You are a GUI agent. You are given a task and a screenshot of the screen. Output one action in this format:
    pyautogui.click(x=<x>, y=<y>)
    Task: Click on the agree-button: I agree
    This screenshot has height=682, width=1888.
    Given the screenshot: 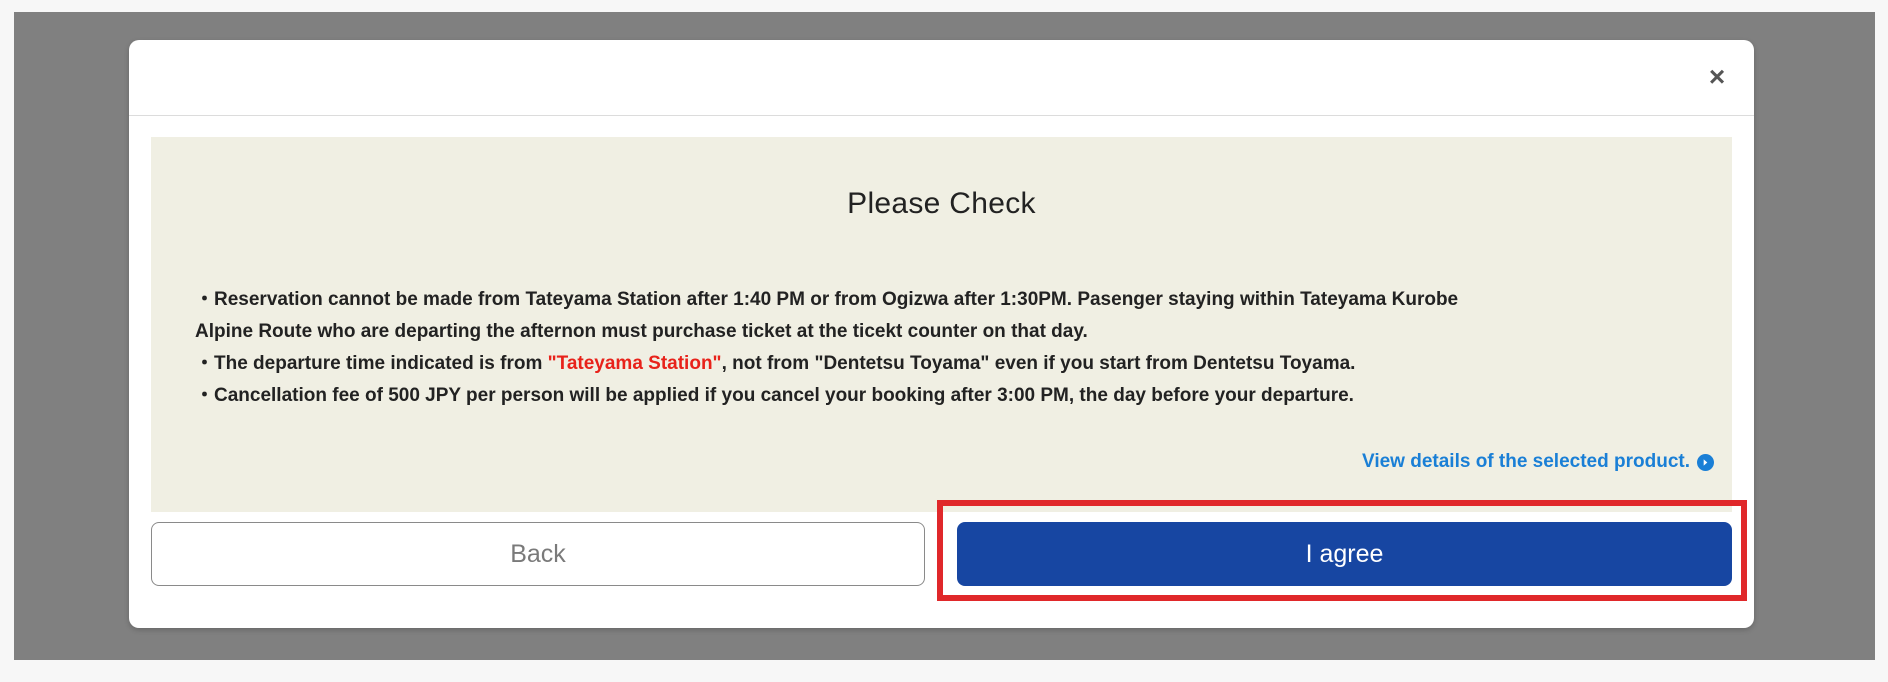 What is the action you would take?
    pyautogui.click(x=1344, y=554)
    